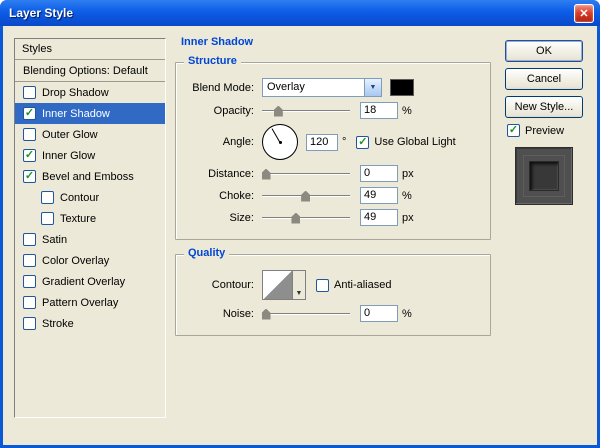 The width and height of the screenshot is (600, 448). I want to click on distance-input: 0, so click(379, 173).